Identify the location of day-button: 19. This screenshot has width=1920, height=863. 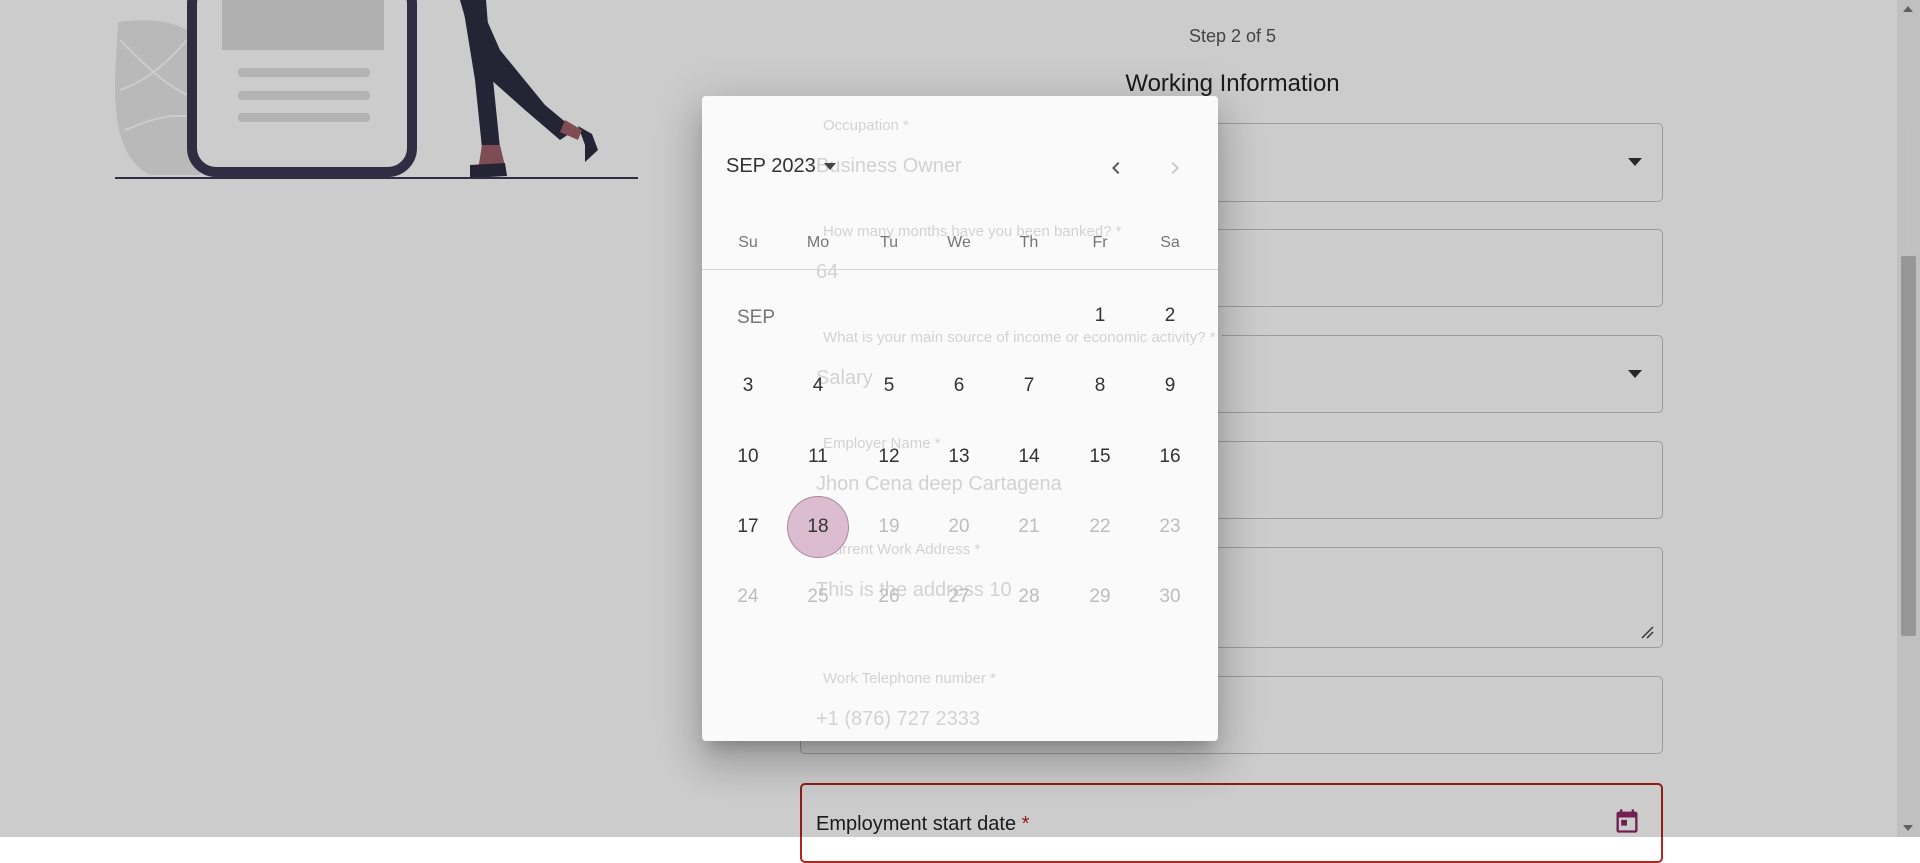
(889, 526).